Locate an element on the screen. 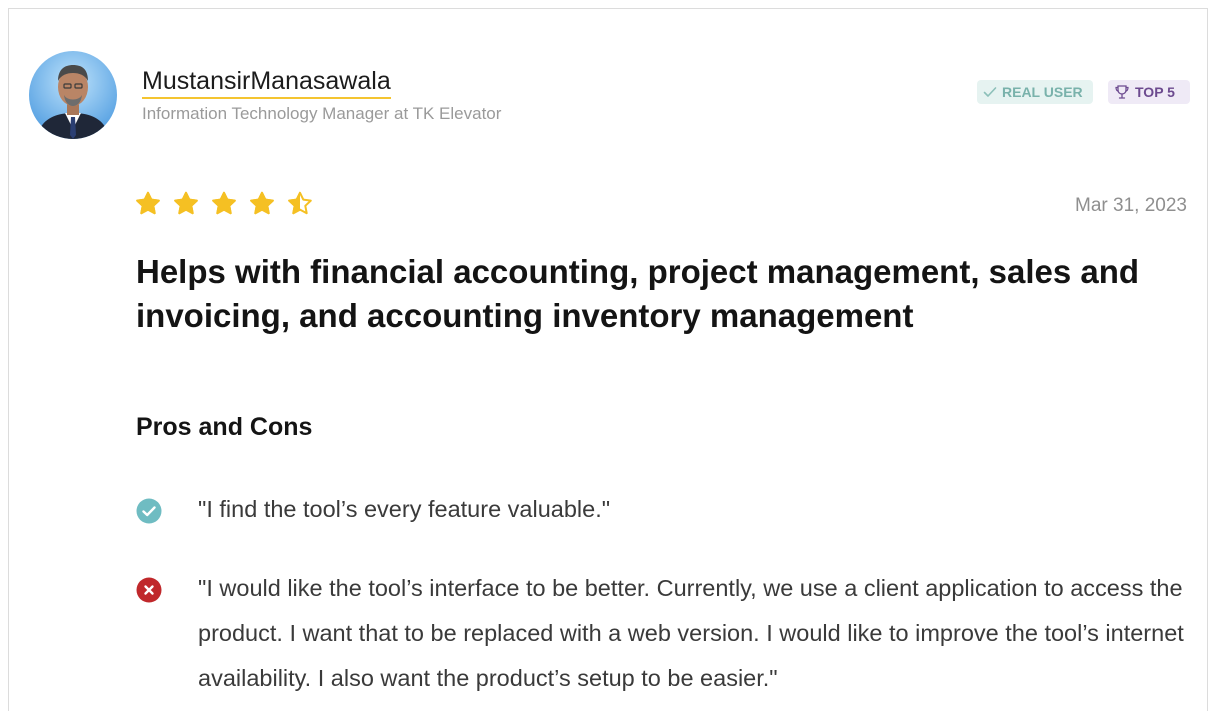  top-label: TOP 5 is located at coordinates (1155, 92).